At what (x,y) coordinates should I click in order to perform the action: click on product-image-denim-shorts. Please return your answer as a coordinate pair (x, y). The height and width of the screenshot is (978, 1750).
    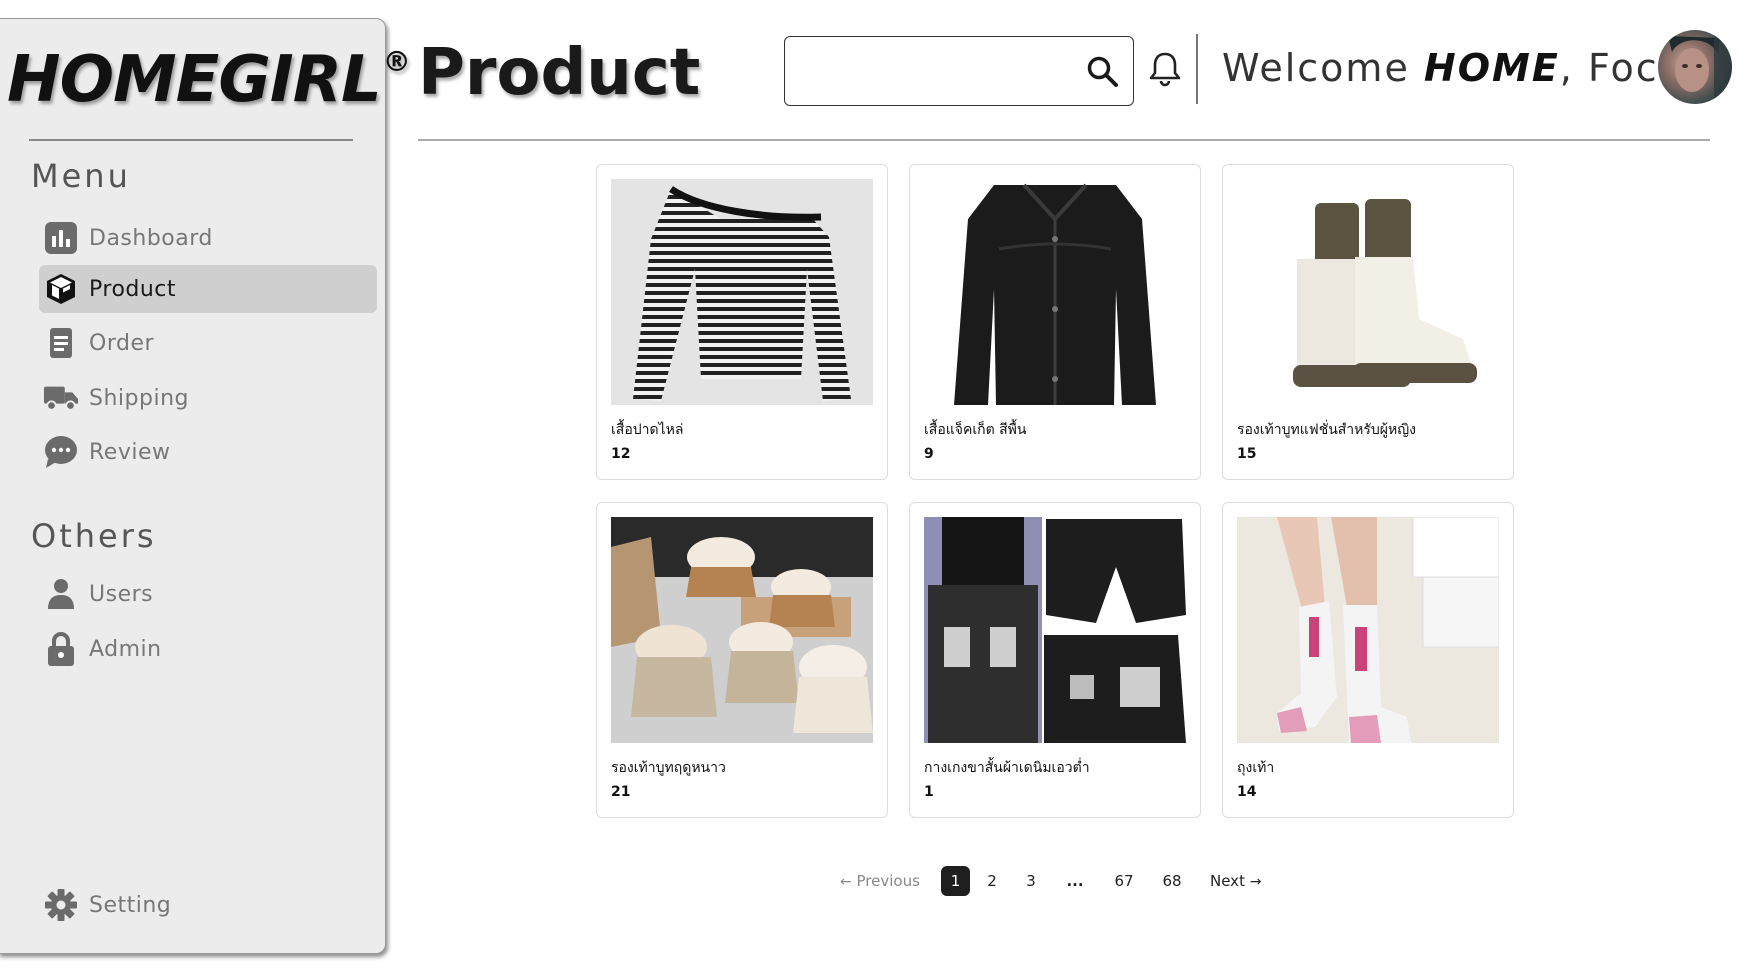
    Looking at the image, I should click on (1055, 630).